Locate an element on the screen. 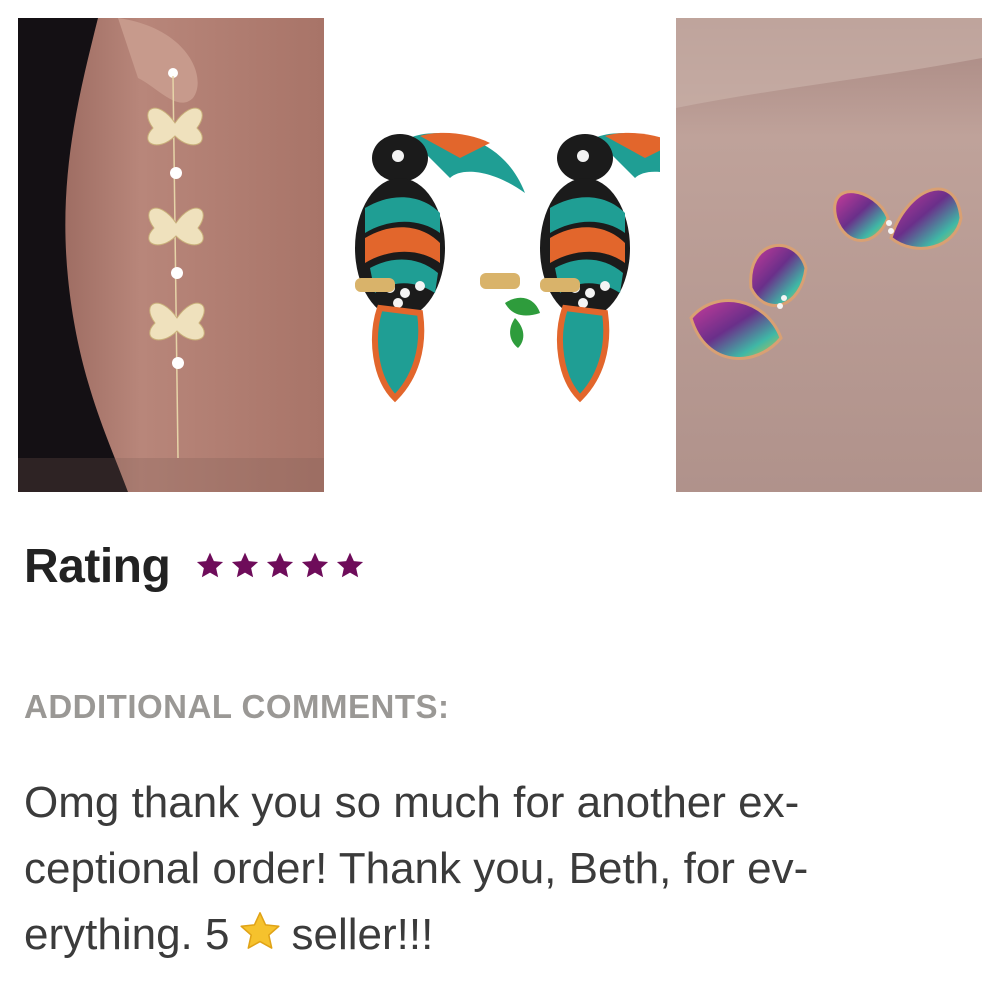  crystal-butterfly-photo is located at coordinates (829, 255).